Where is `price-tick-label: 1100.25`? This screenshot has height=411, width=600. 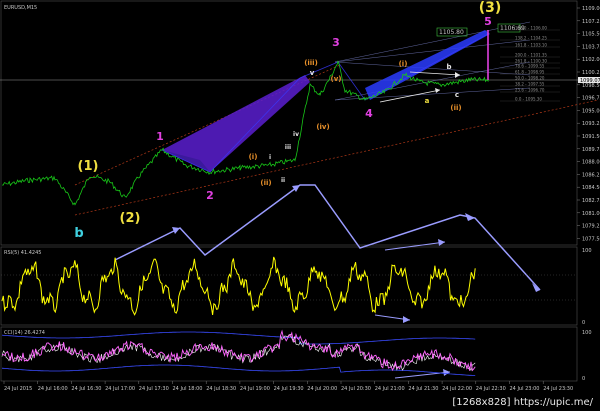
price-tick-label: 1100.25 is located at coordinates (591, 73).